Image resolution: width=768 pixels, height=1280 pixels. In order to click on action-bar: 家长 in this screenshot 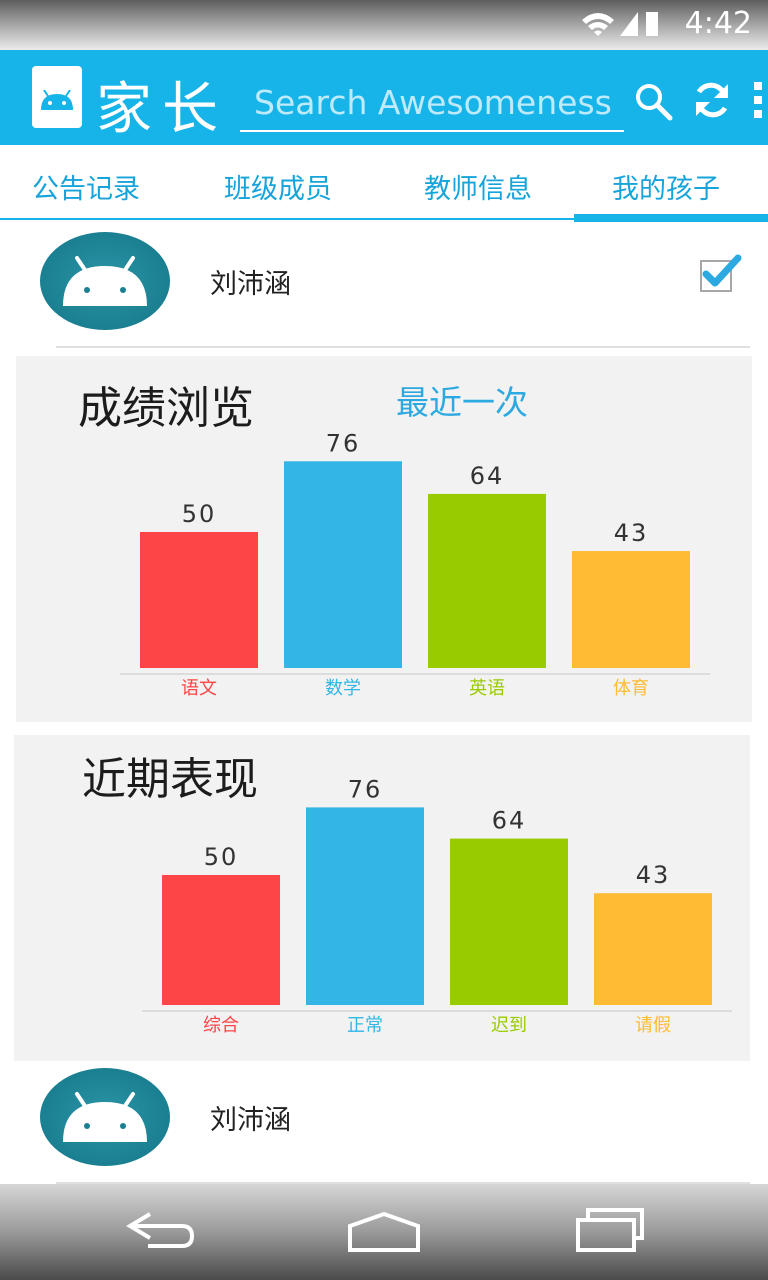, I will do `click(384, 97)`.